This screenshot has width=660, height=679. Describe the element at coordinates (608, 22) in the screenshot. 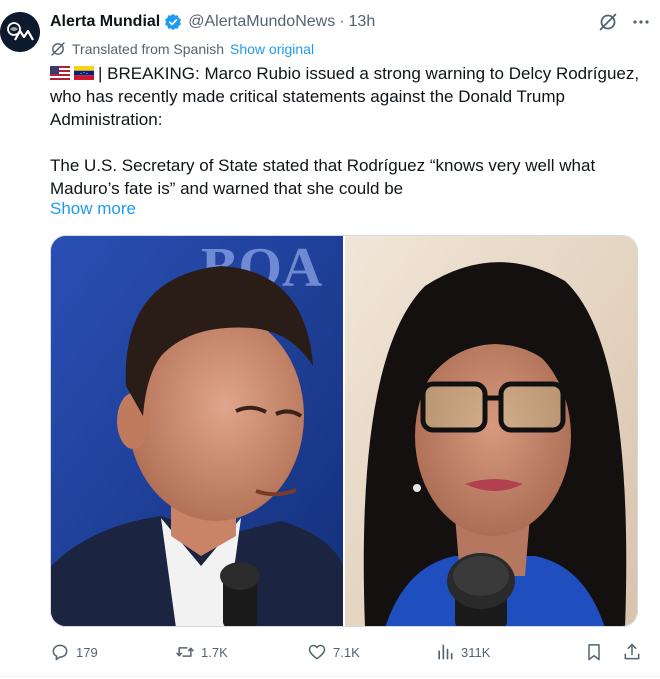

I see `grok-icon` at that location.